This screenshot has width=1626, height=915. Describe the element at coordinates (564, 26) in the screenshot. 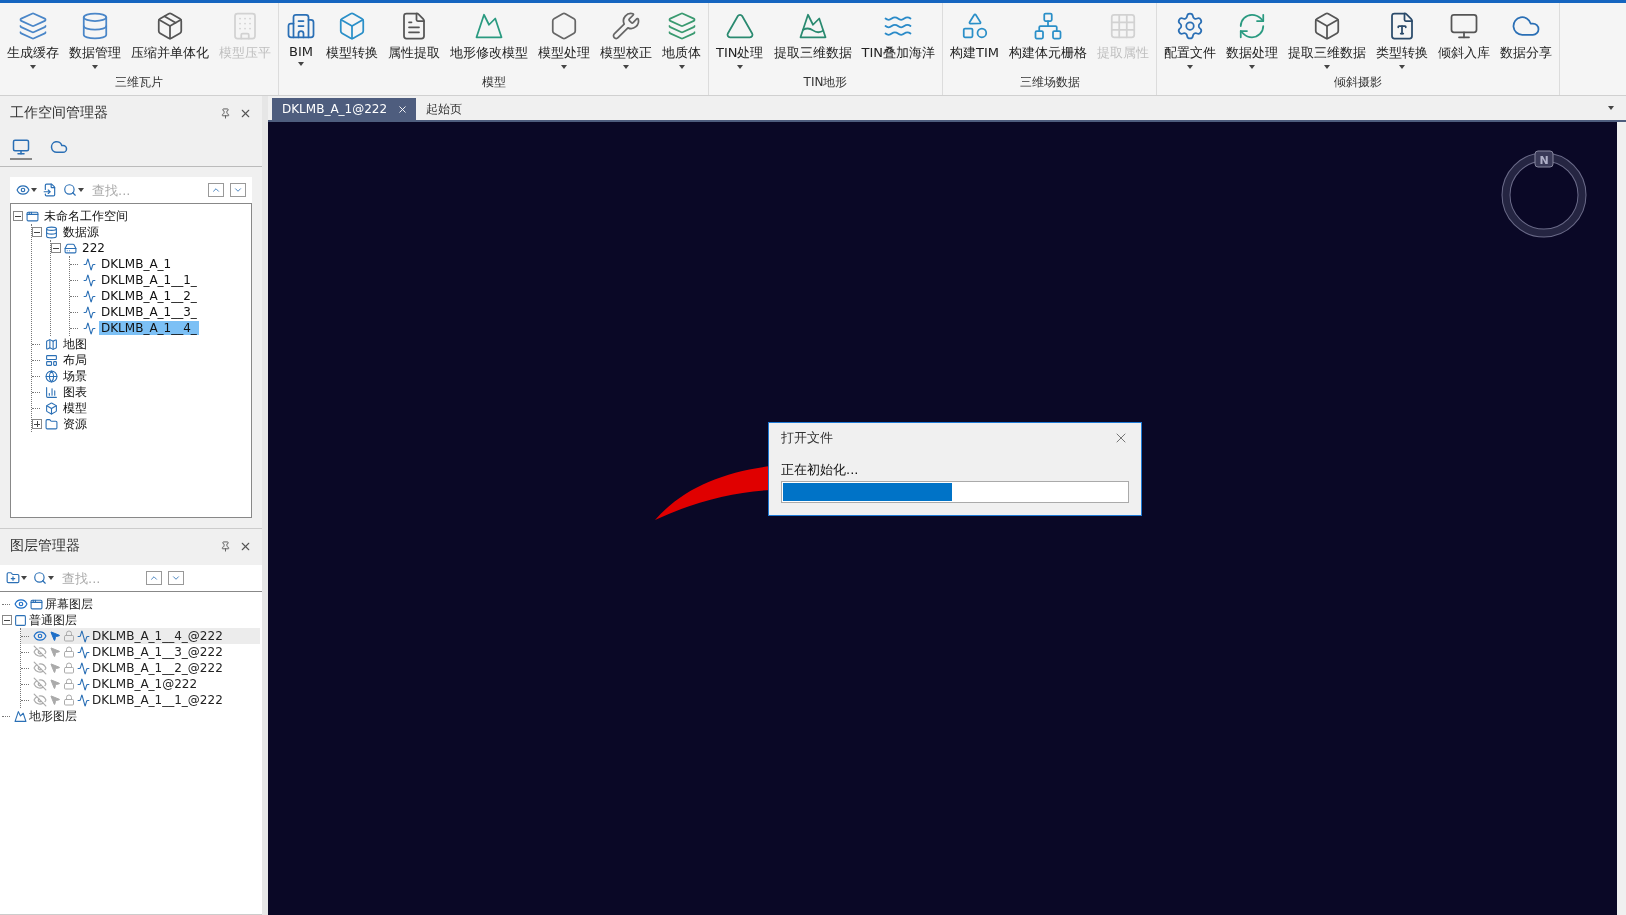

I see `hexagon-icon` at that location.